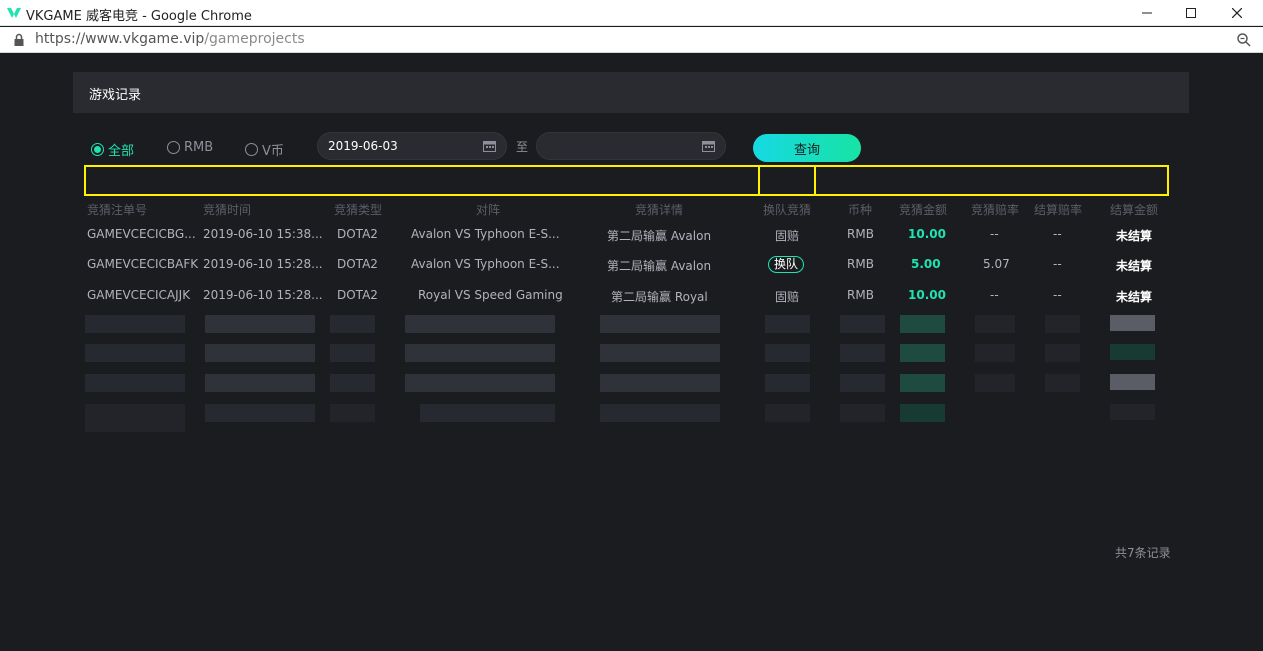  What do you see at coordinates (631, 146) in the screenshot?
I see `end-date-input` at bounding box center [631, 146].